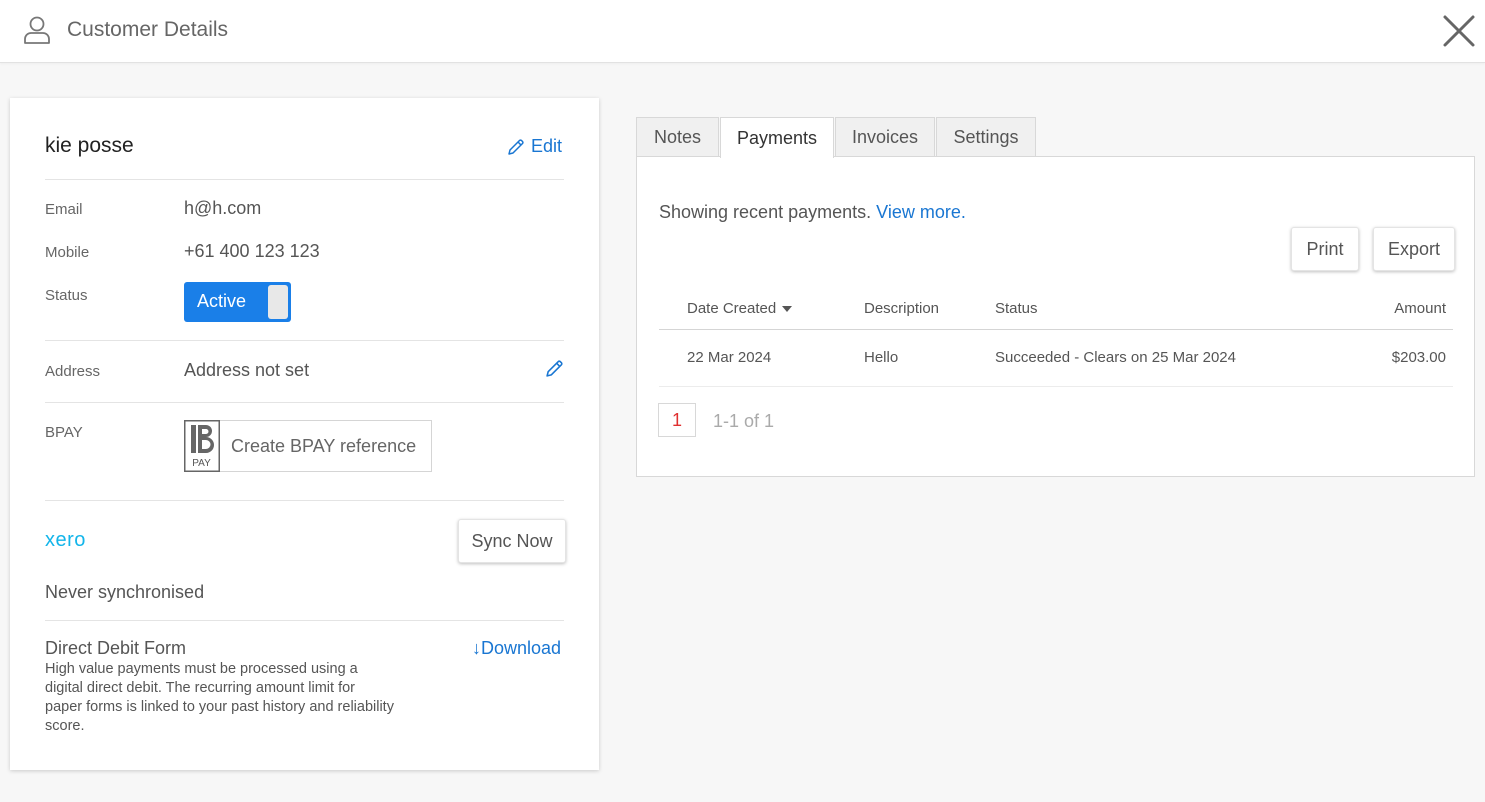  What do you see at coordinates (476, 648) in the screenshot?
I see `download-icon: ↓` at bounding box center [476, 648].